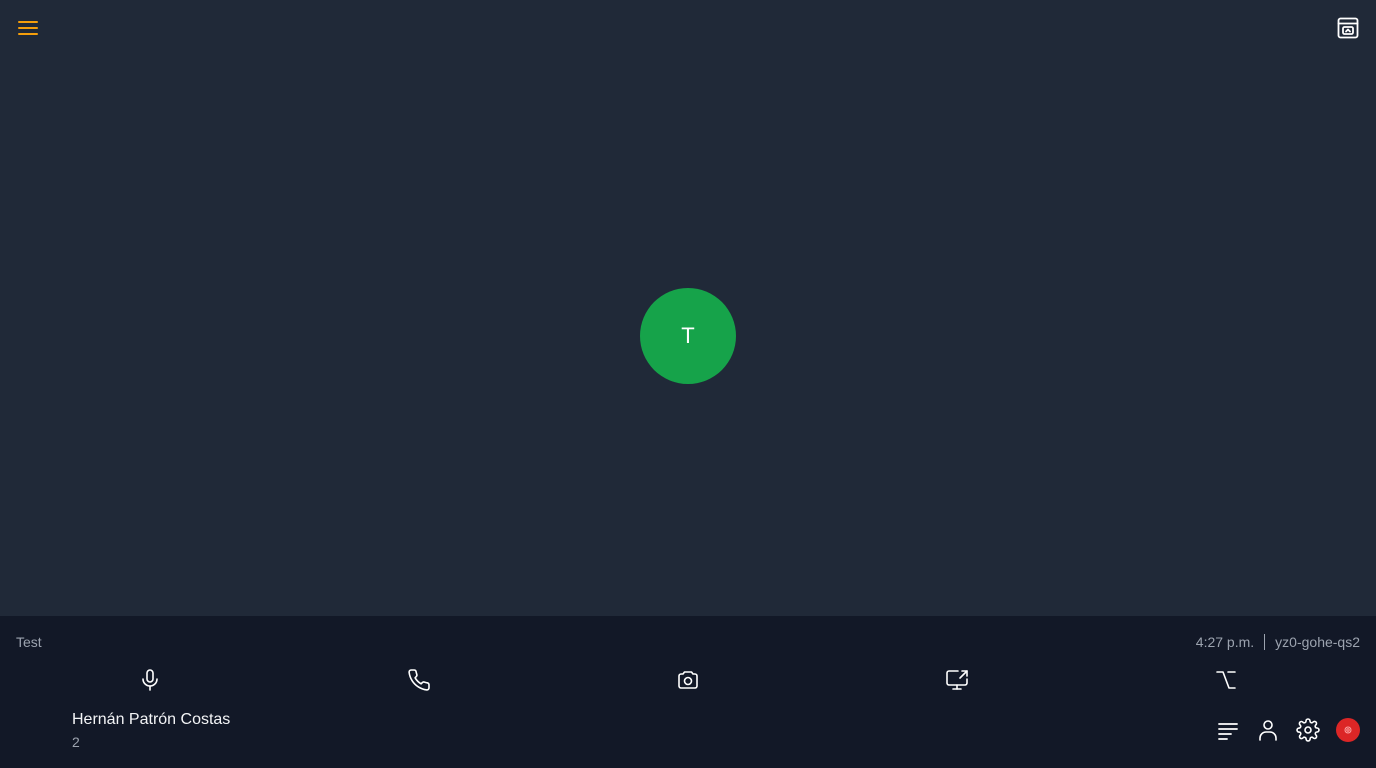 This screenshot has height=768, width=1376. I want to click on option-key-icon, so click(1226, 680).